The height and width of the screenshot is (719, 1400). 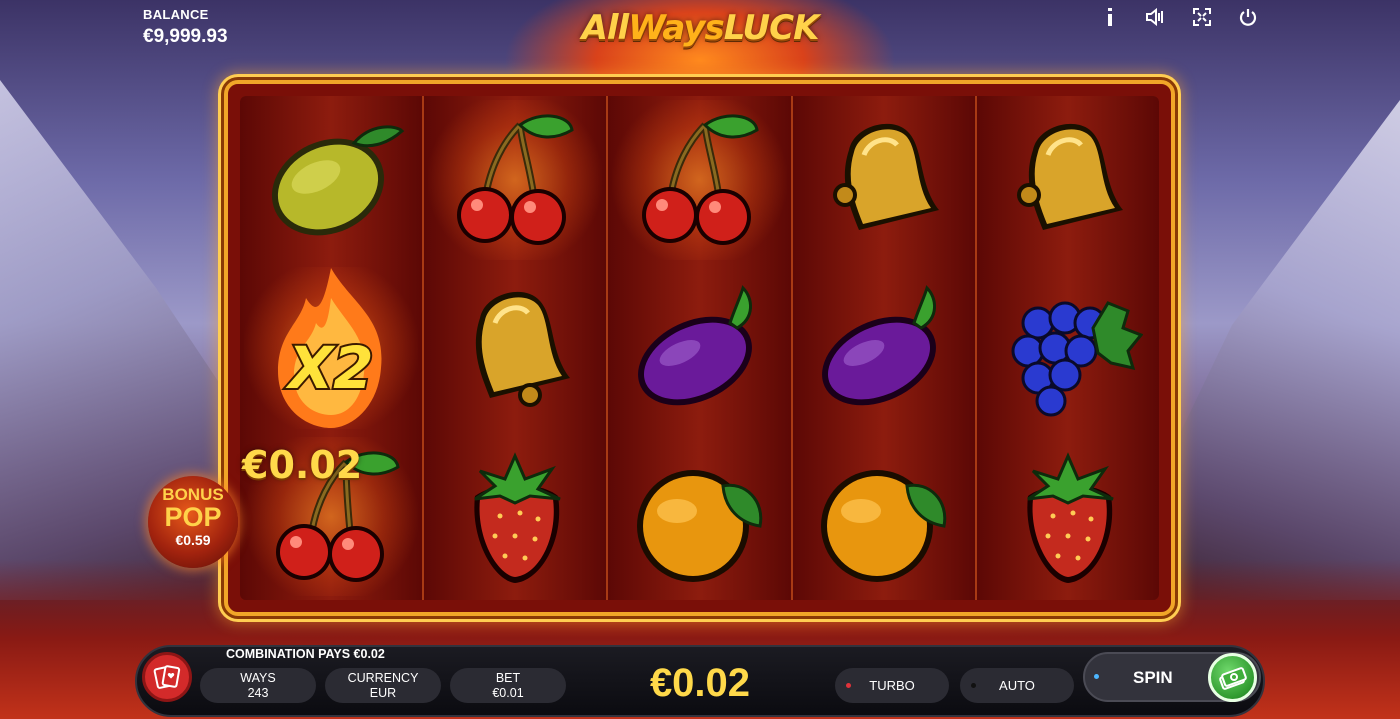 What do you see at coordinates (258, 677) in the screenshot?
I see `ways-label: WAYS` at bounding box center [258, 677].